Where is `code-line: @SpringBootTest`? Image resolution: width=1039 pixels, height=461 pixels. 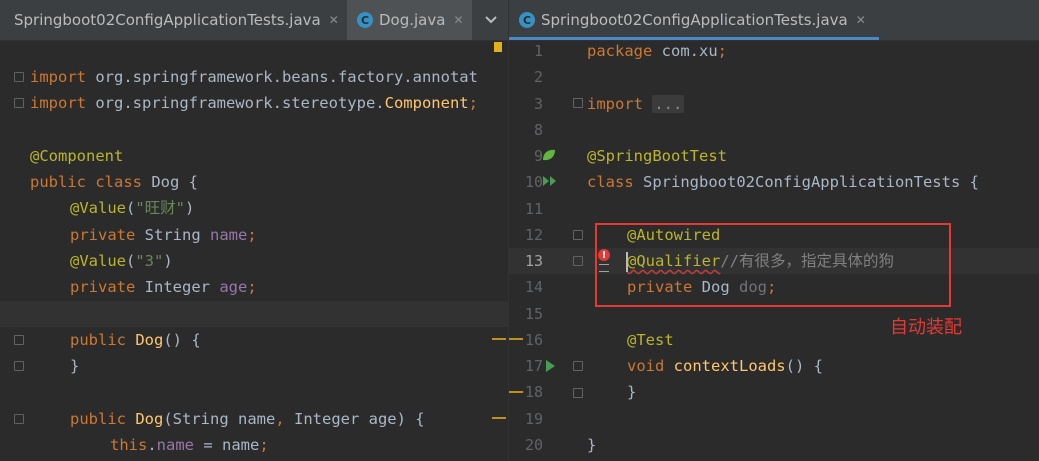 code-line: @SpringBootTest is located at coordinates (774, 156).